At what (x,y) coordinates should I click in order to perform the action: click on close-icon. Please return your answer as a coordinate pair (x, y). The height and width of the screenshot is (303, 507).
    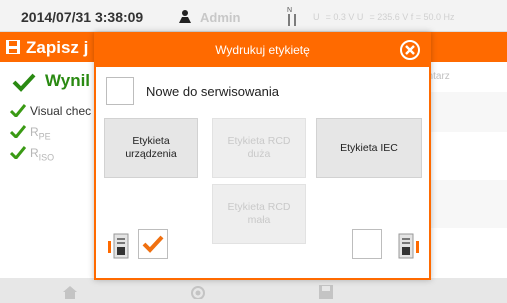
    Looking at the image, I should click on (410, 50).